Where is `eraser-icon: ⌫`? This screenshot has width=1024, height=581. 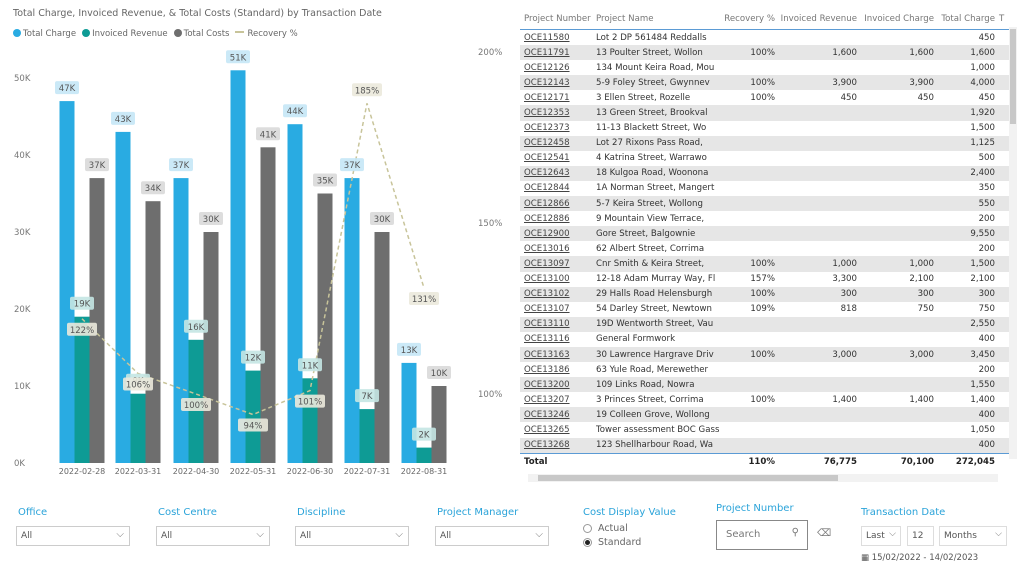
eraser-icon: ⌫ is located at coordinates (824, 533).